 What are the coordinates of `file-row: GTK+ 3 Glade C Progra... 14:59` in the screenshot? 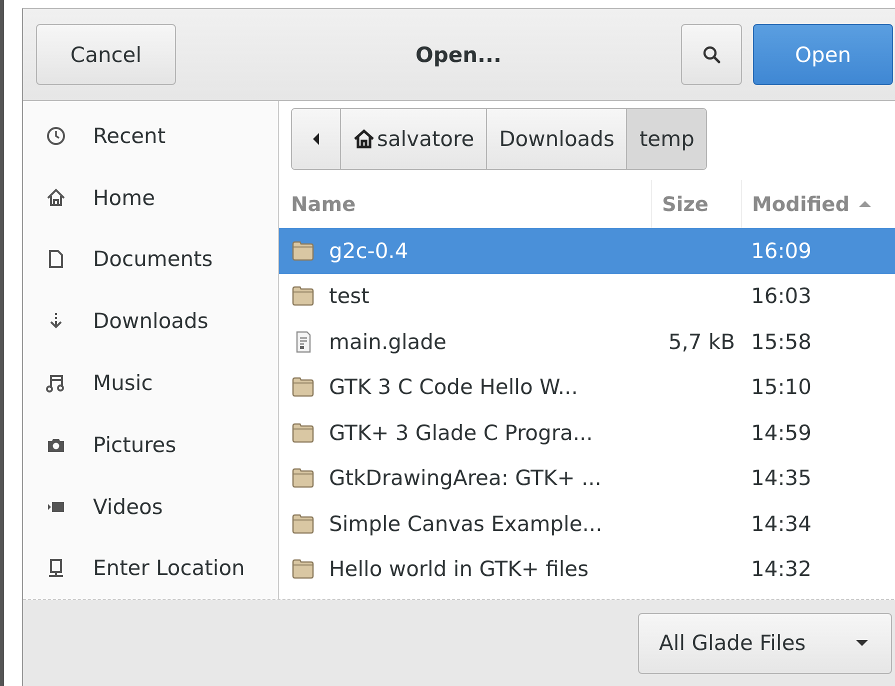 It's located at (587, 433).